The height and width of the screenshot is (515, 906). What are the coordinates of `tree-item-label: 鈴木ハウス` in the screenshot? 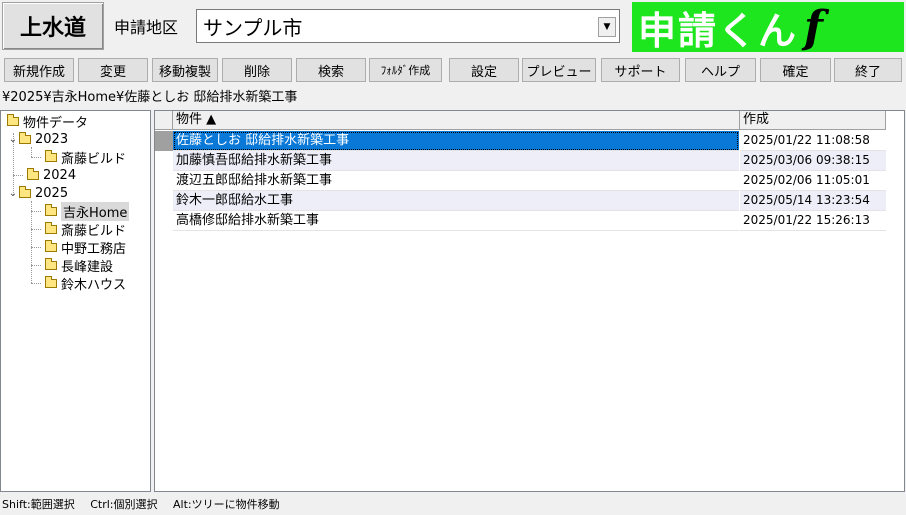 It's located at (94, 285).